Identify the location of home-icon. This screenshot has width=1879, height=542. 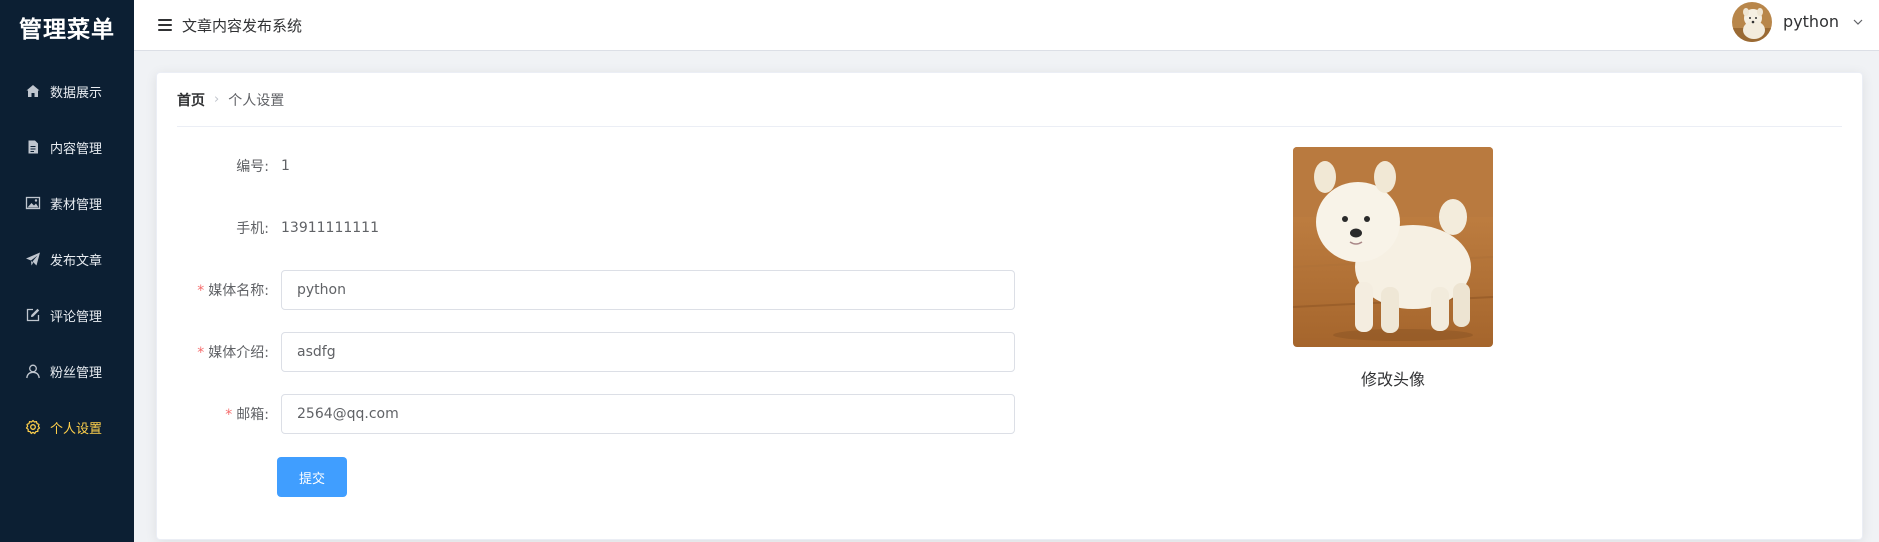
(33, 91).